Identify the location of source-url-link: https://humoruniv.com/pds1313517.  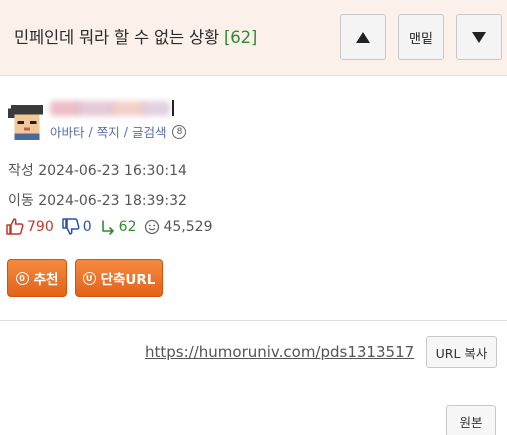
(279, 352).